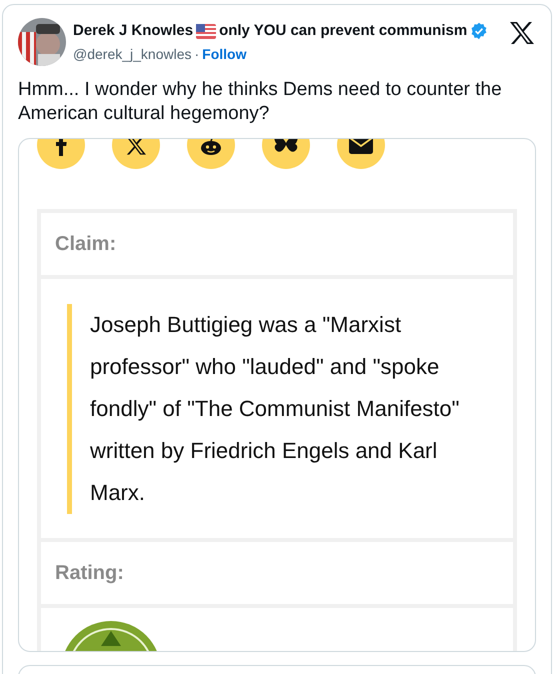 Image resolution: width=554 pixels, height=674 pixels. I want to click on avatar-icon, so click(42, 42).